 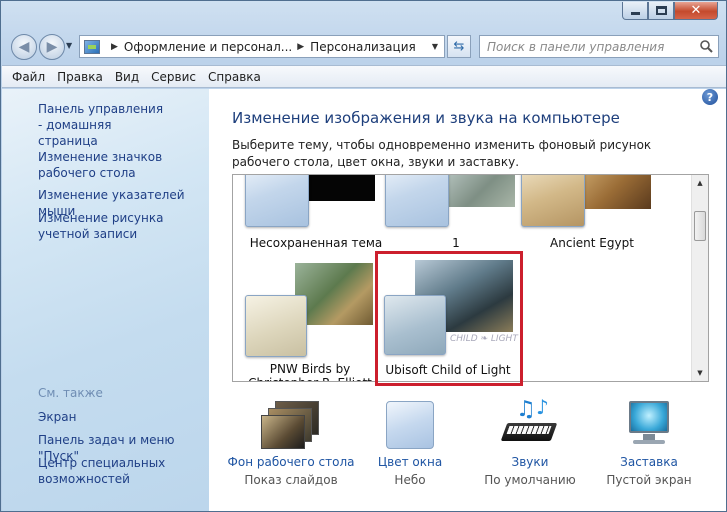 I want to click on recent-pages-dropdown: ▼, so click(x=69, y=45).